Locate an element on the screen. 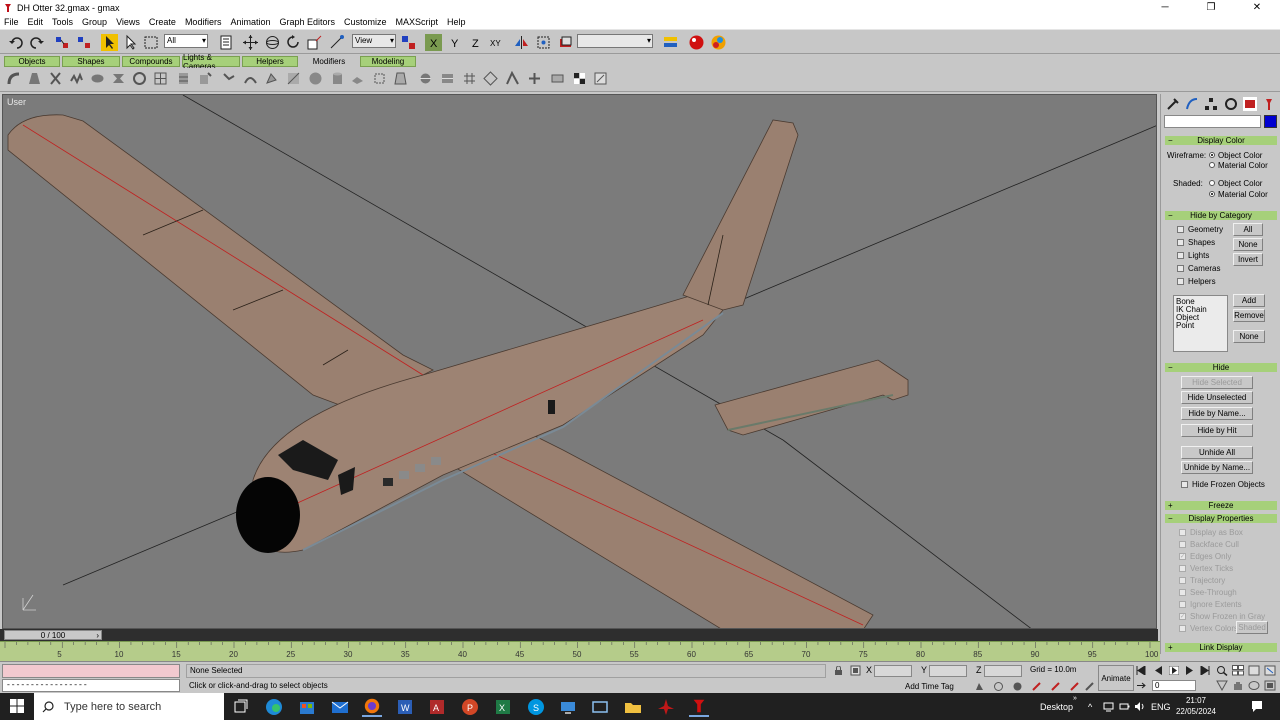 This screenshot has width=1280, height=720. percent-snap-icon is located at coordinates (1017, 686).